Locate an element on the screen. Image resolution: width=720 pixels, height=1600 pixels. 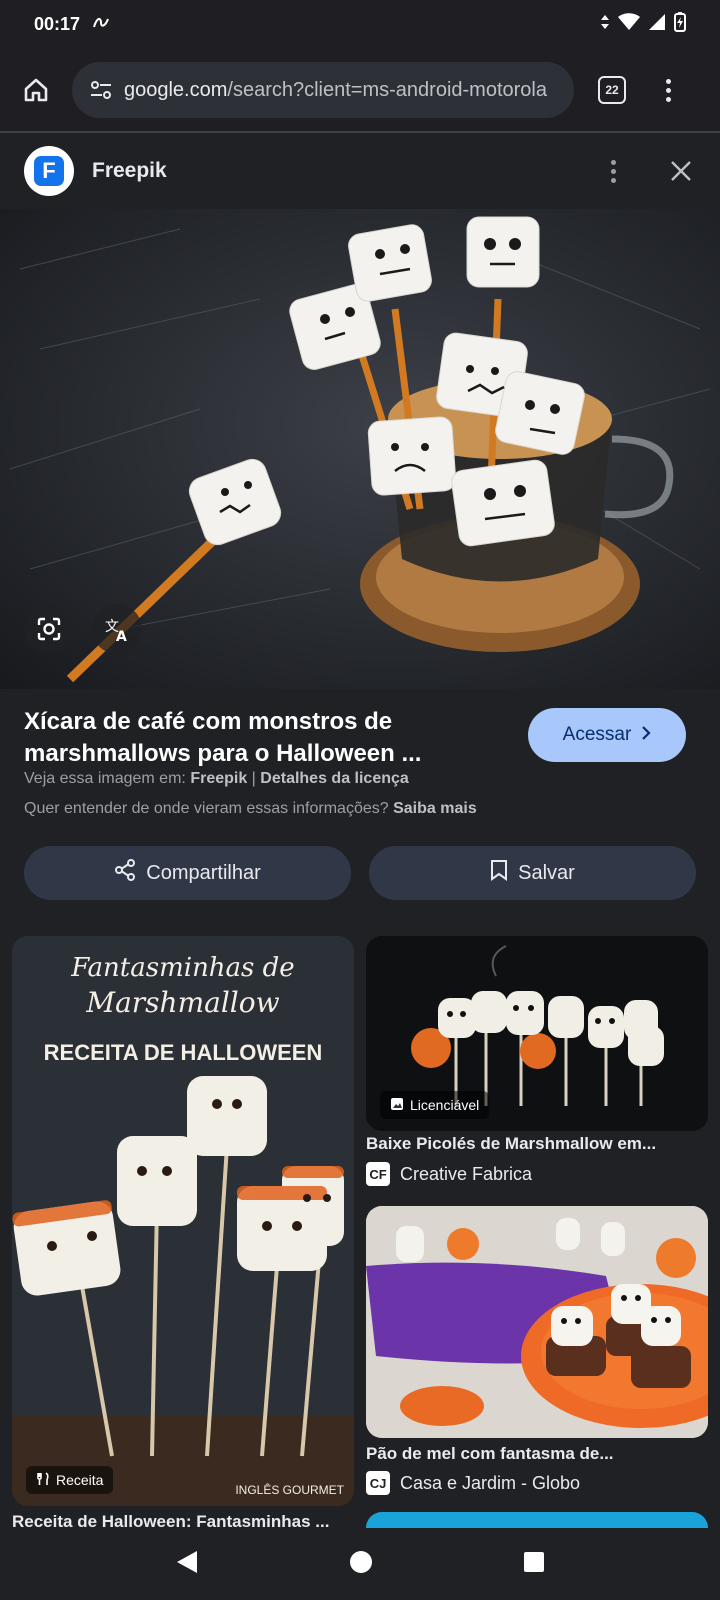
source-logo: F is located at coordinates (49, 171).